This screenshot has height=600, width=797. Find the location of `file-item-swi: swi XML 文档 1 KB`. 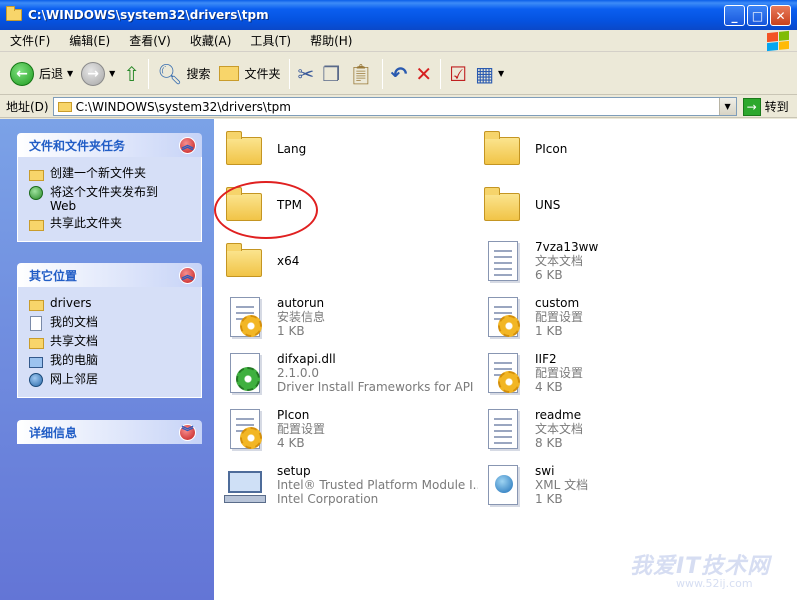

file-item-swi: swi XML 文档 1 KB is located at coordinates (608, 485).